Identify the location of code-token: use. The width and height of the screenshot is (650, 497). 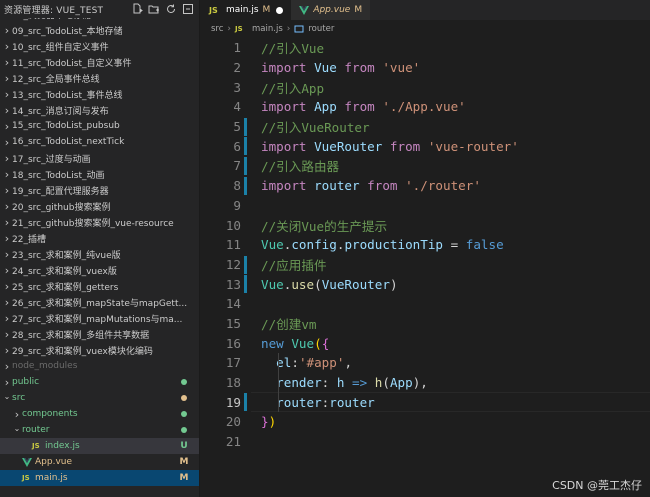
(303, 284).